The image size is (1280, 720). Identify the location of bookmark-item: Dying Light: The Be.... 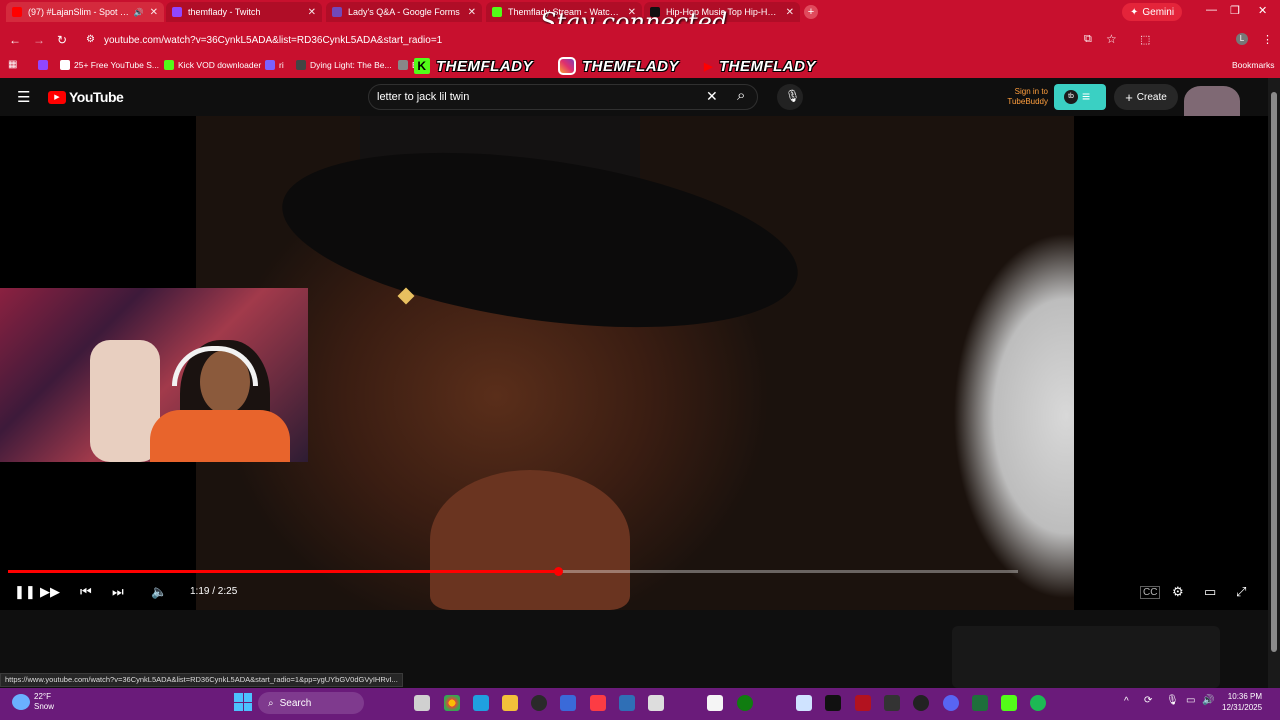
(344, 65).